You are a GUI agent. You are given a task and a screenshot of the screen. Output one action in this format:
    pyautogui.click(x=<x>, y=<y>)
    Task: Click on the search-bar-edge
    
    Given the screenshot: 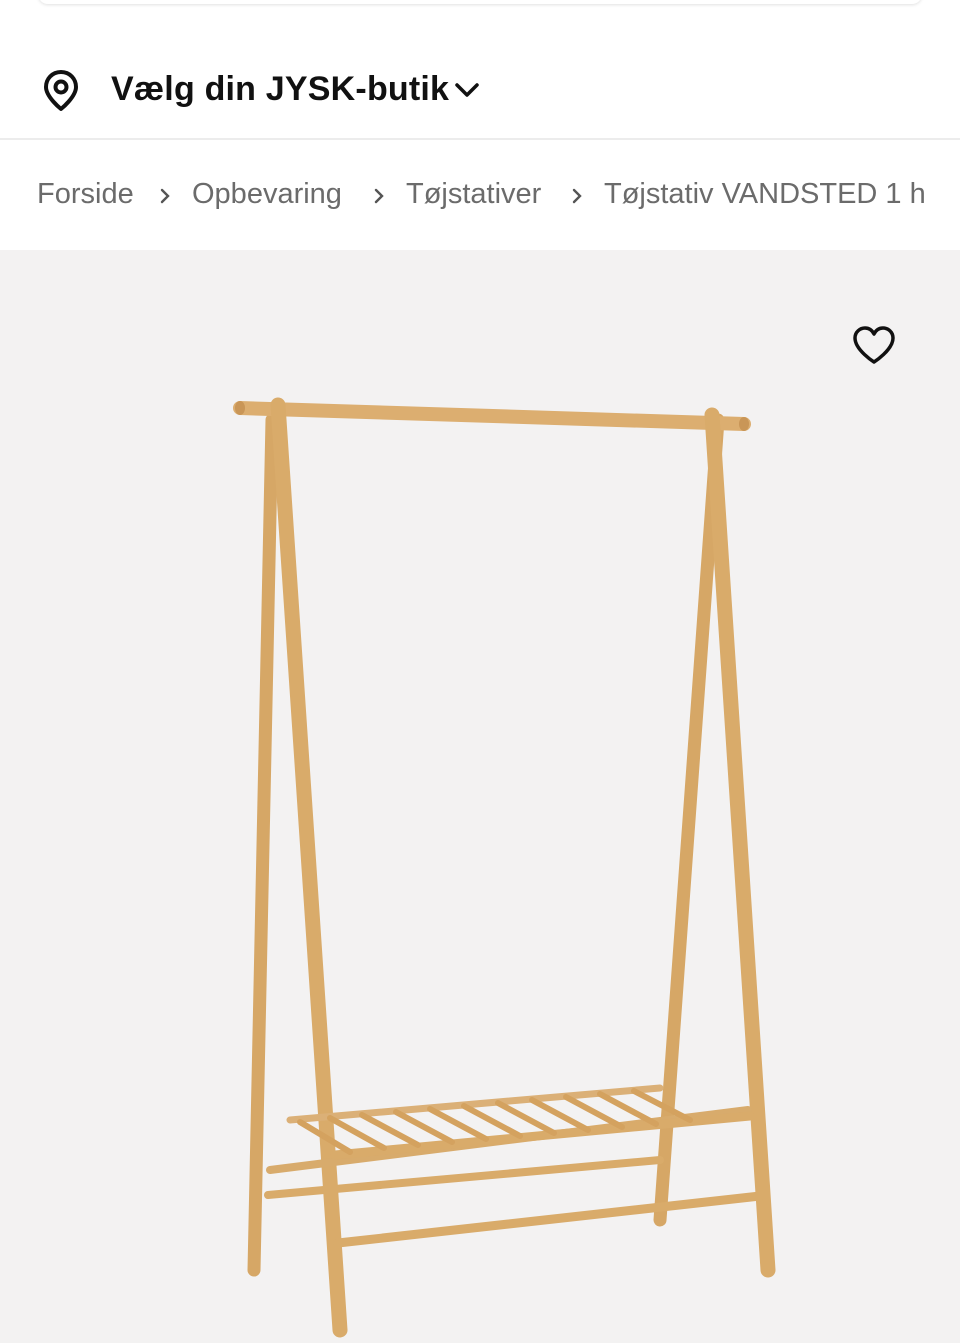 What is the action you would take?
    pyautogui.click(x=480, y=2)
    